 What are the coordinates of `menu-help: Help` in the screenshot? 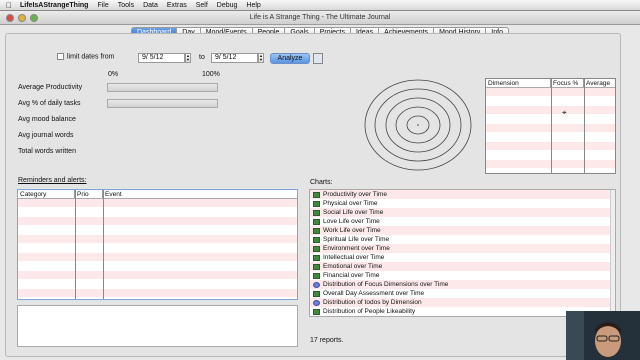 It's located at (253, 5).